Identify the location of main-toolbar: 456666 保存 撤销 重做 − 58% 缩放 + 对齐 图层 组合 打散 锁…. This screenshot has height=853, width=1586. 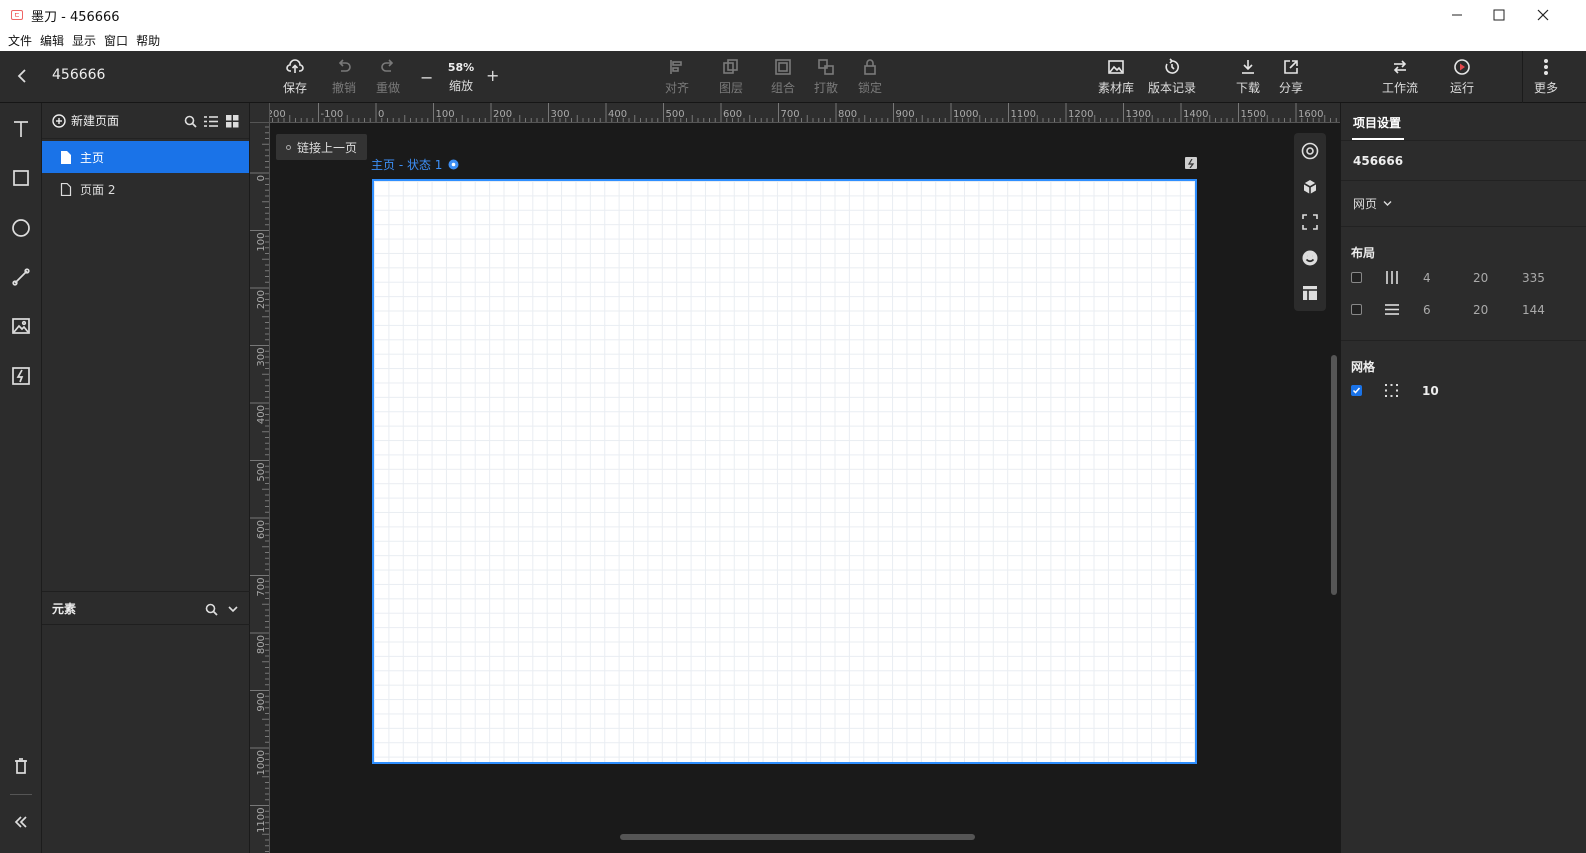
(793, 77).